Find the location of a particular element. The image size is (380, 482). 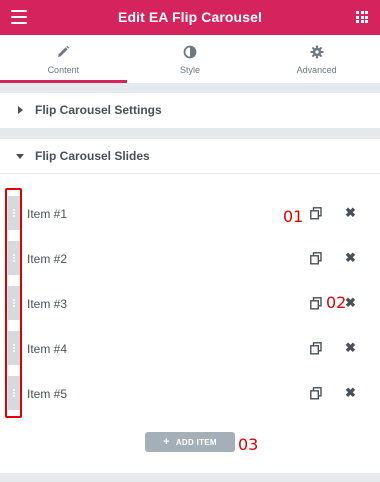

repeater-item: Item #5 ✖ is located at coordinates (190, 394).